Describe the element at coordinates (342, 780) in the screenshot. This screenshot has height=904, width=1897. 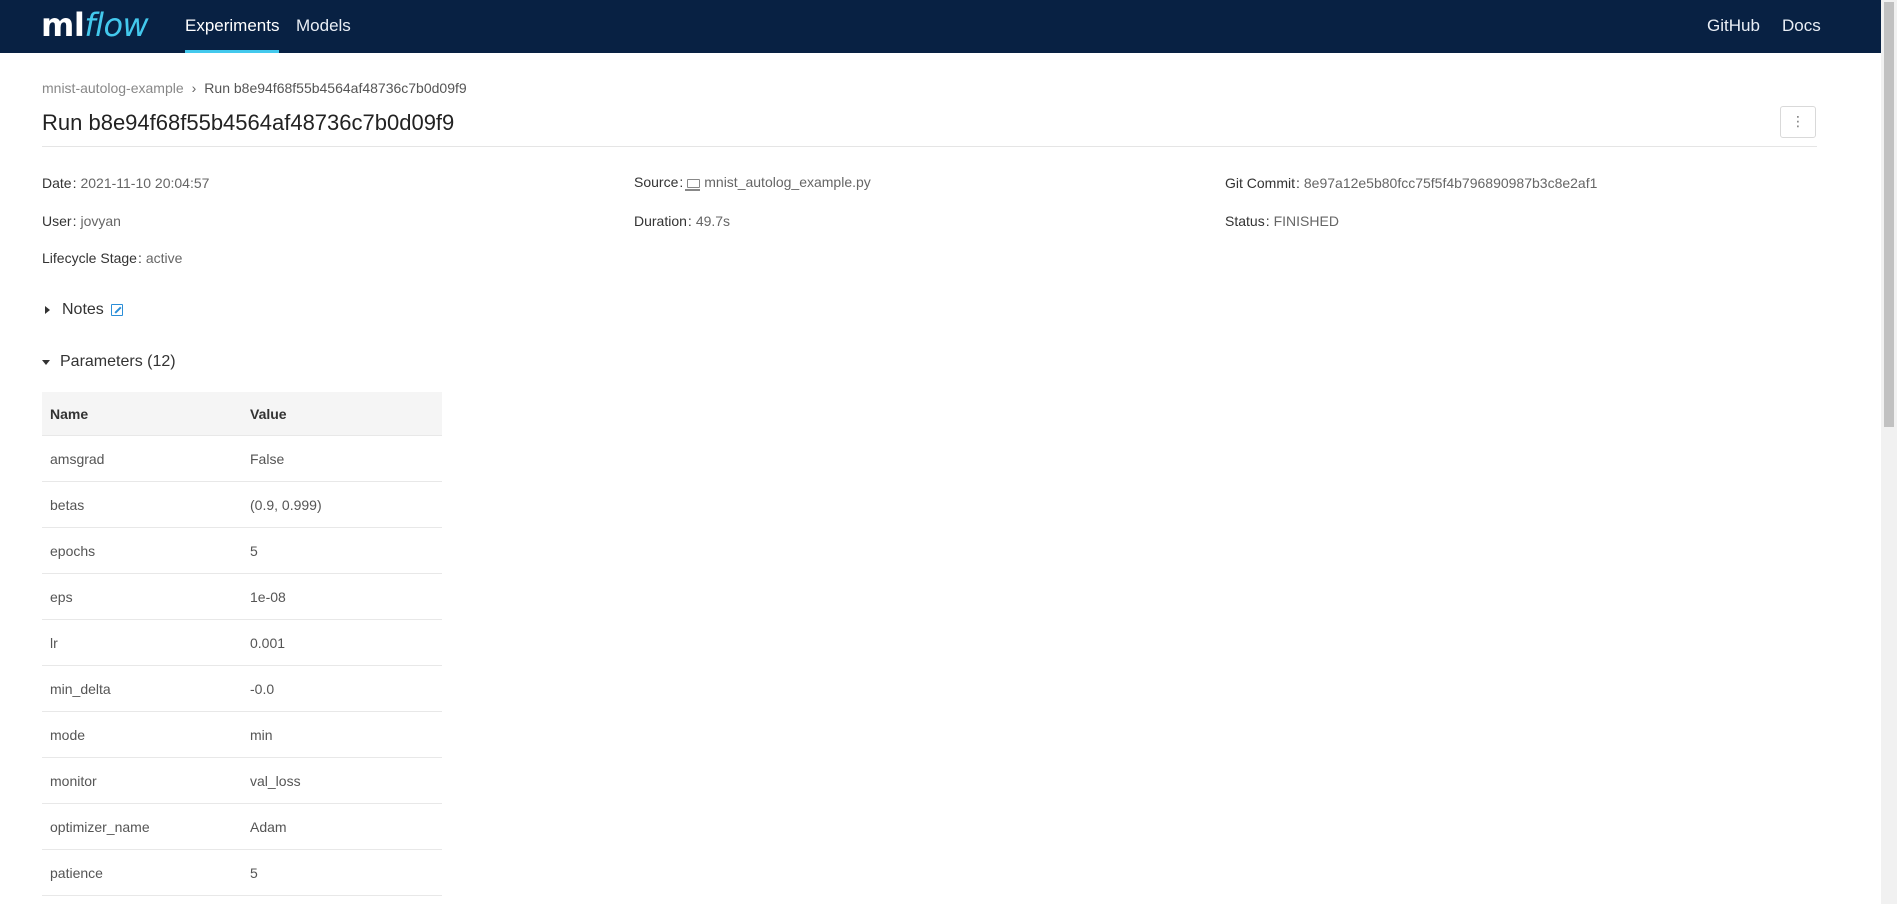
I see `param-value: val_loss` at that location.